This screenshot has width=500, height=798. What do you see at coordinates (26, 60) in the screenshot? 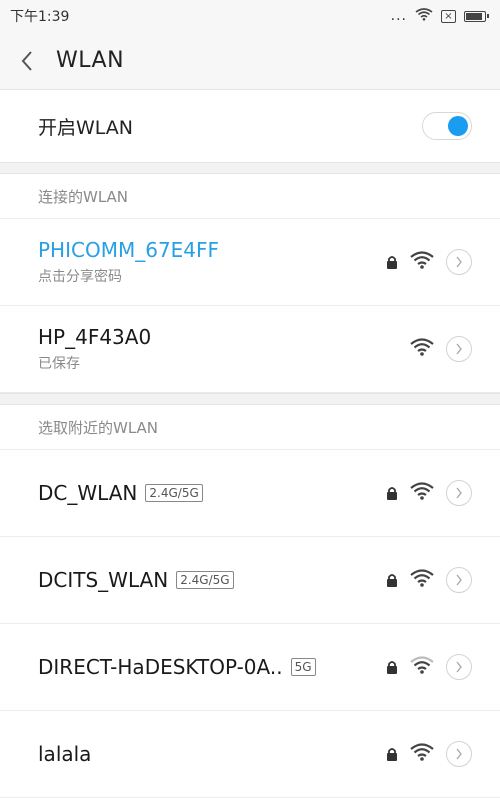
I see `back-arrow-icon` at bounding box center [26, 60].